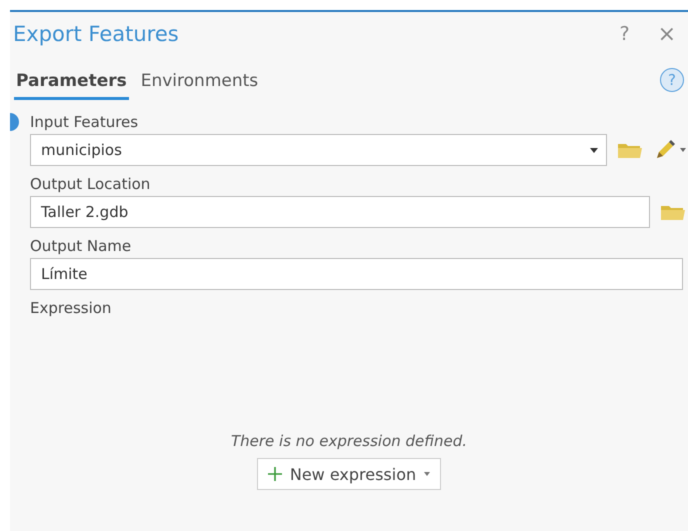 This screenshot has height=531, width=688. I want to click on window-title: Export Features, so click(96, 34).